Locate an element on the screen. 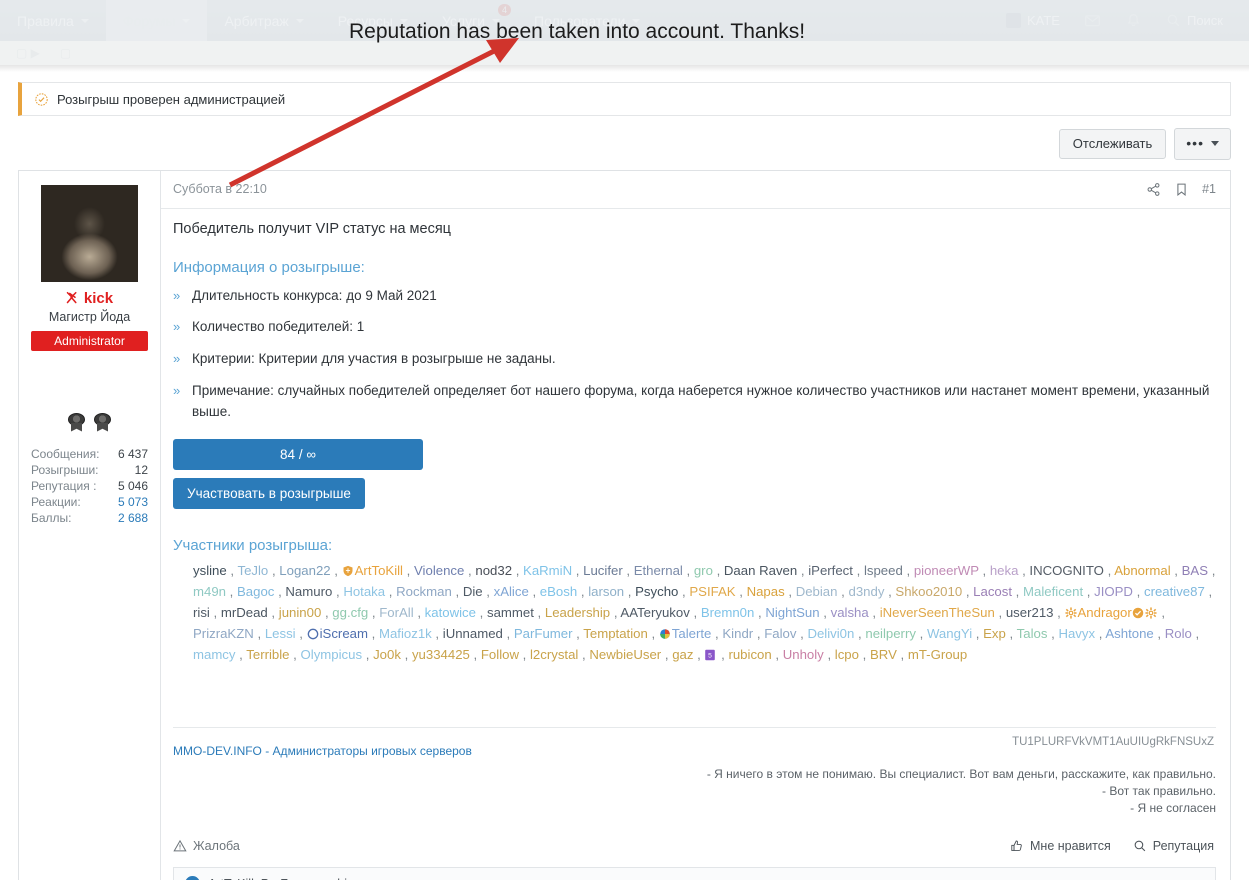  participant-link: ParFumer is located at coordinates (543, 633).